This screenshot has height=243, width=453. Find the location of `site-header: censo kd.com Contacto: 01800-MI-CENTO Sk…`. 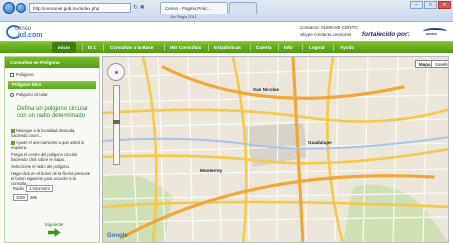

site-header: censo kd.com Contacto: 01800-MI-CENTO Sk… is located at coordinates (226, 31).